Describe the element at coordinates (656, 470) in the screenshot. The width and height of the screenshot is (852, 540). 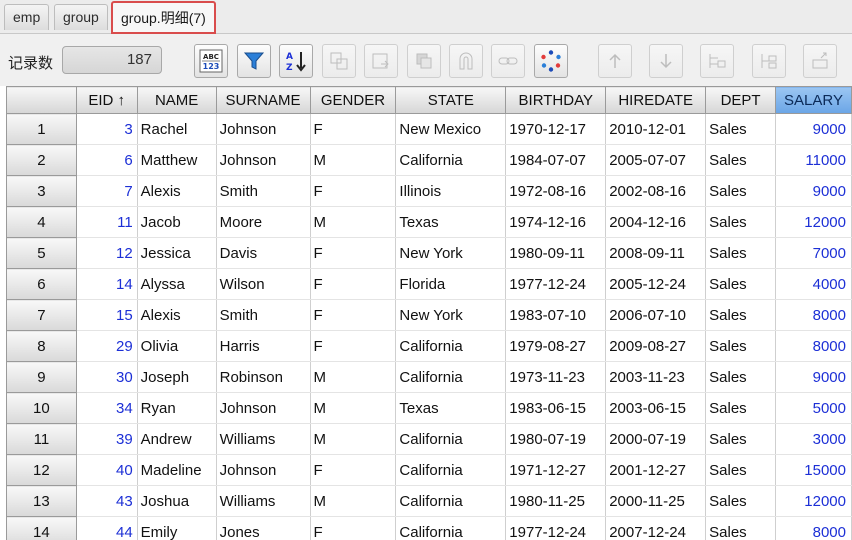
I see `cell-hiredate: 2001-12-27` at that location.